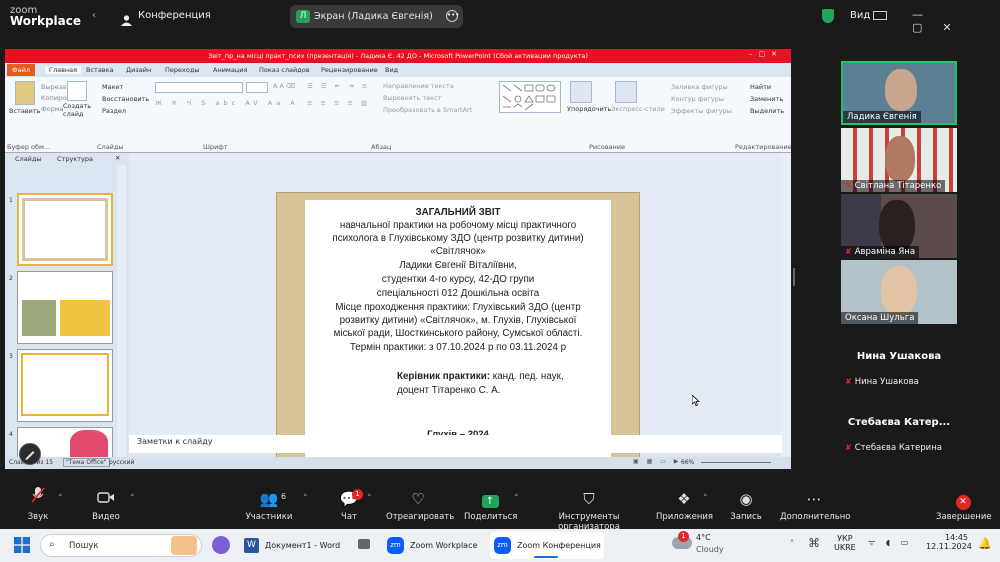  What do you see at coordinates (589, 509) in the screenshot?
I see `host-tools-button: ⛉ Инструменты организатора` at bounding box center [589, 509].